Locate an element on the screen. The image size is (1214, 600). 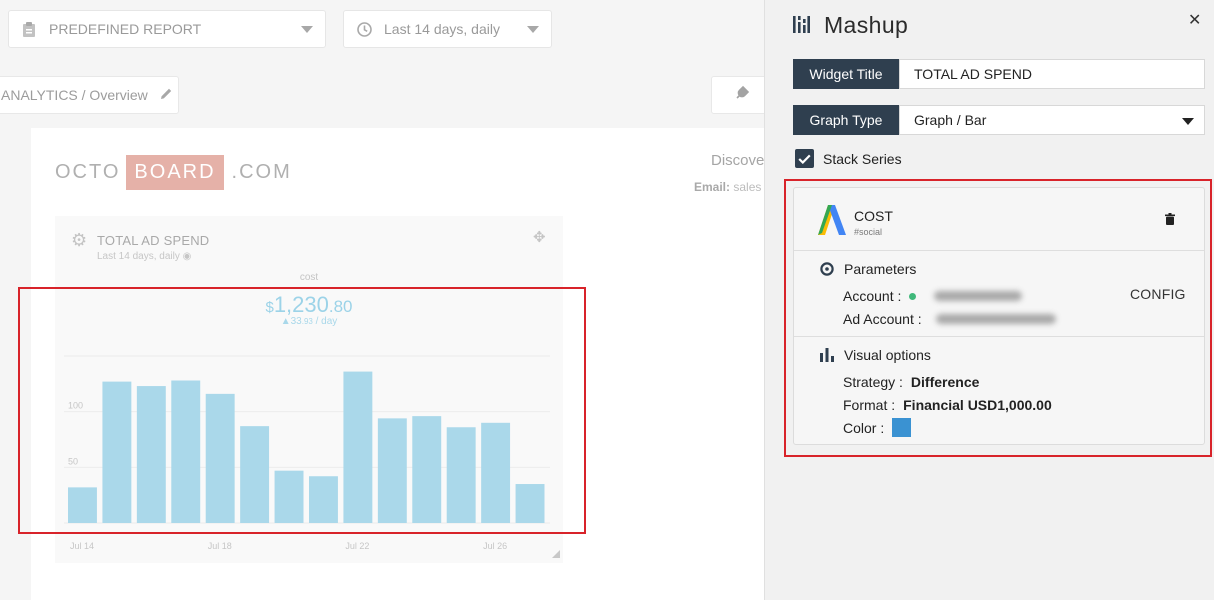
report-dropdown-label: PREDEFINED REPORT is located at coordinates (125, 29).